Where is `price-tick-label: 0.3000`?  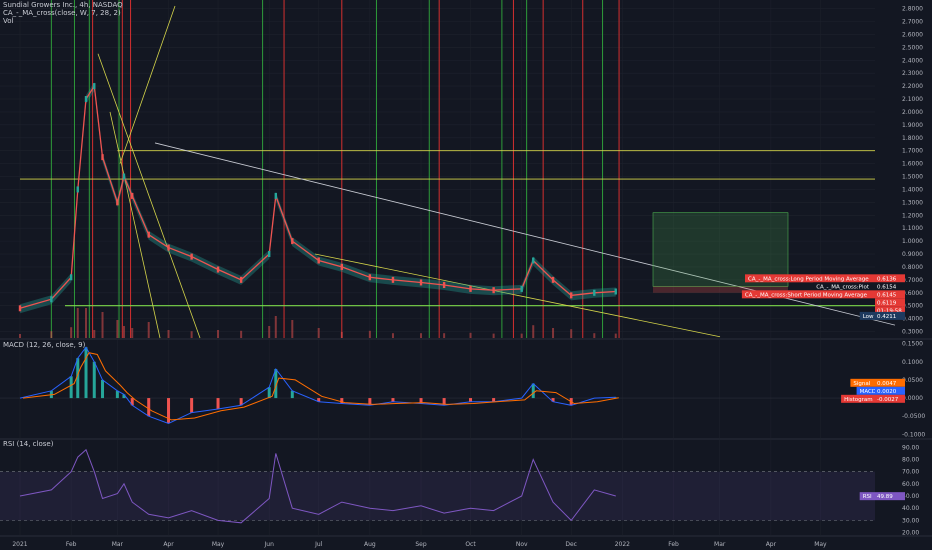
price-tick-label: 0.3000 is located at coordinates (912, 332).